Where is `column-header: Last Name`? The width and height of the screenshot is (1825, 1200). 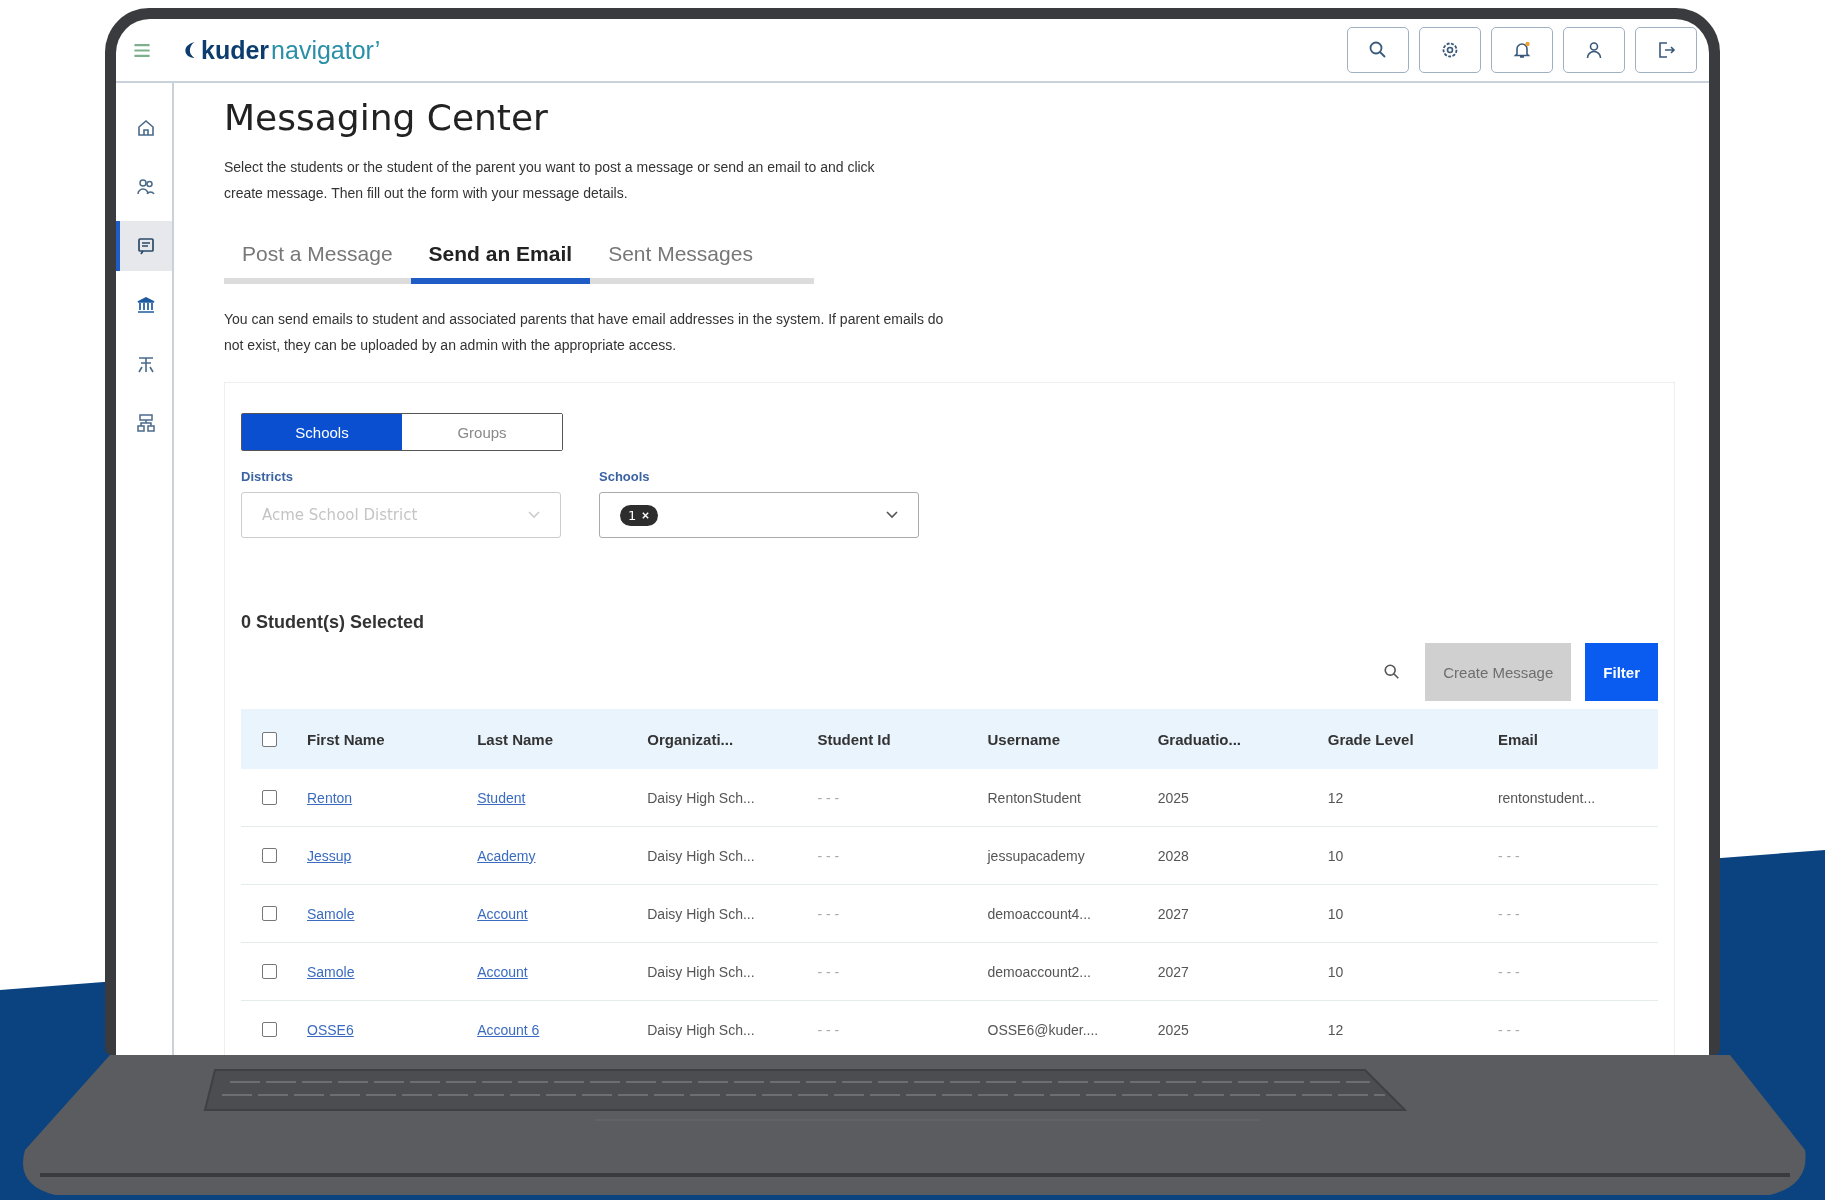 column-header: Last Name is located at coordinates (552, 739).